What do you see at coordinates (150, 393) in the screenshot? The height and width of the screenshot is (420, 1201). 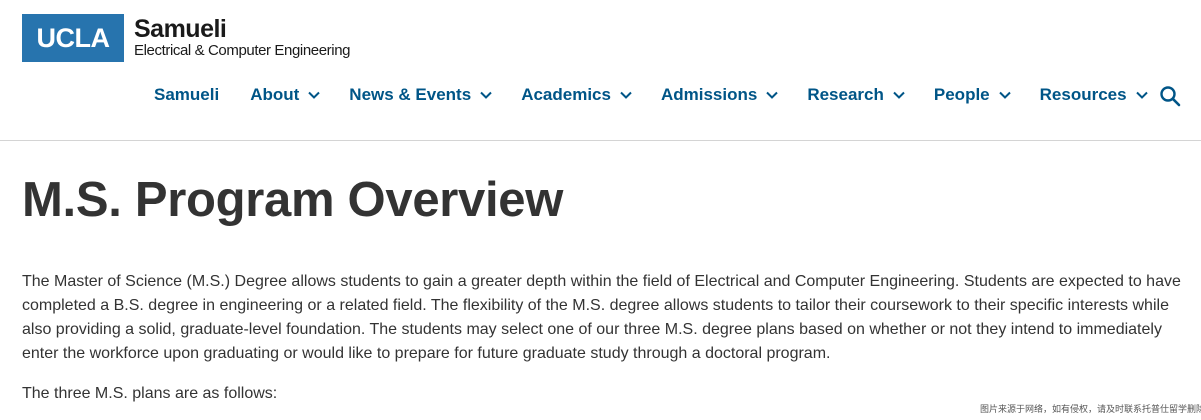 I see `plans-intro: The three M.S. plans are as follows:` at bounding box center [150, 393].